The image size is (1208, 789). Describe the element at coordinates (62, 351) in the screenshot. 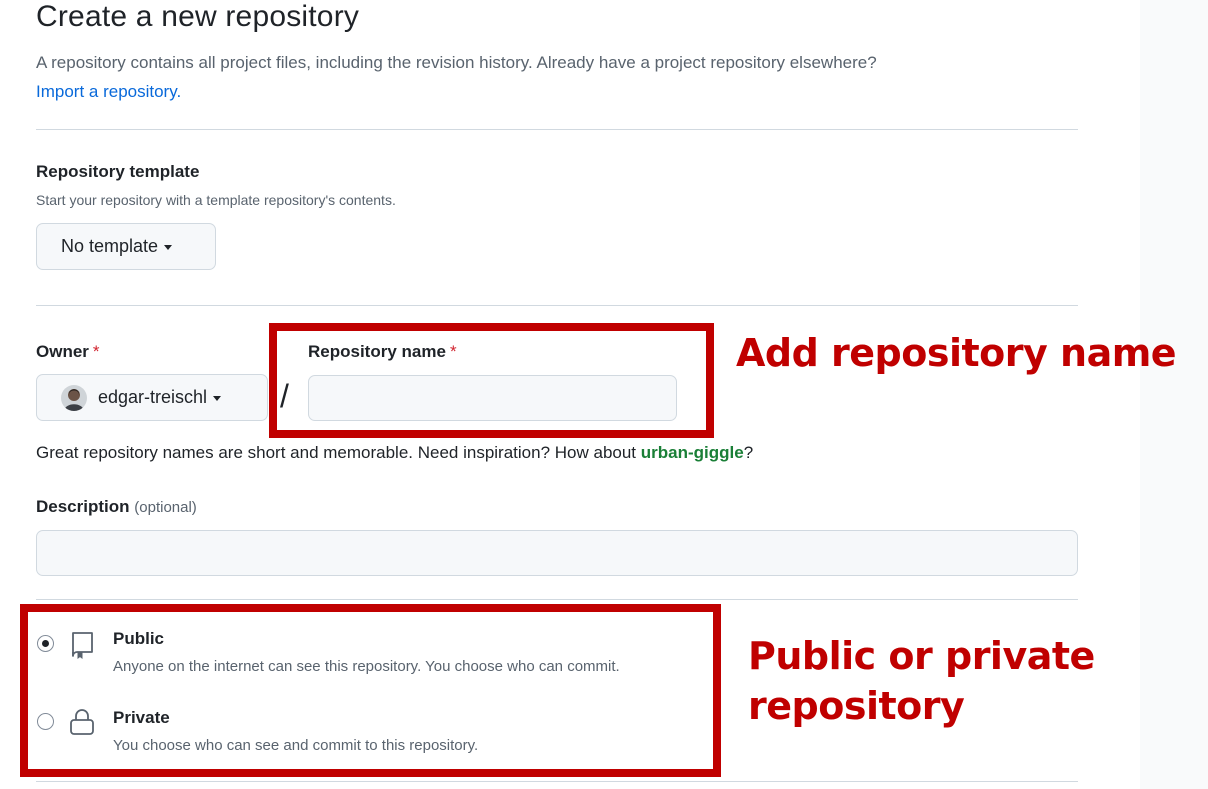

I see `owner-label-text: Owner` at that location.